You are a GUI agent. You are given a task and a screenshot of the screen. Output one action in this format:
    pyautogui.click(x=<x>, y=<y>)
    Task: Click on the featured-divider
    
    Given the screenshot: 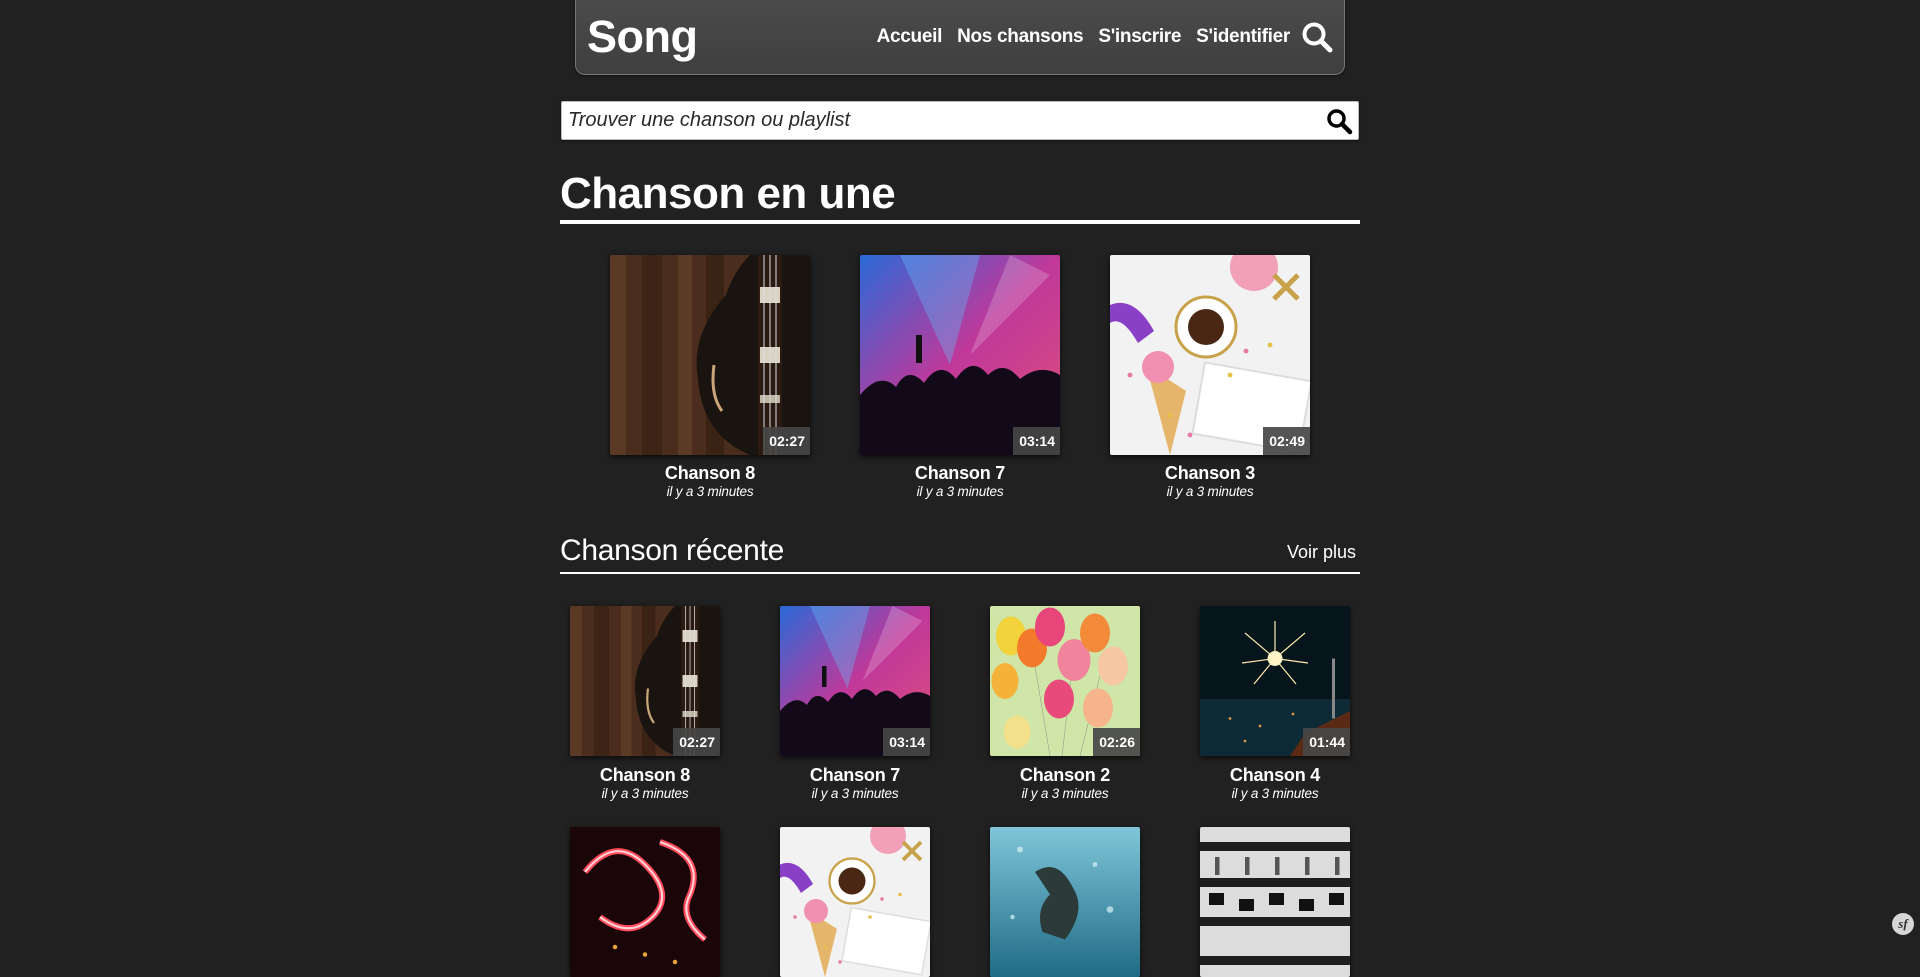 What is the action you would take?
    pyautogui.click(x=960, y=222)
    